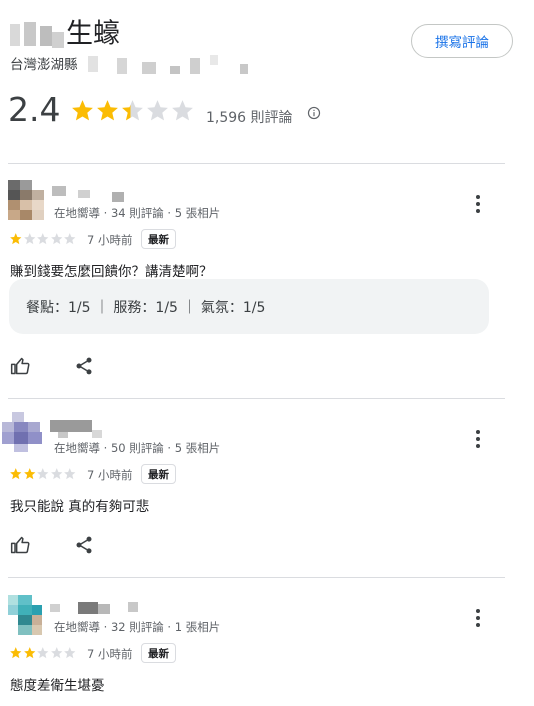 Image resolution: width=534 pixels, height=706 pixels. I want to click on write-review-button: 撰寫評論, so click(462, 41).